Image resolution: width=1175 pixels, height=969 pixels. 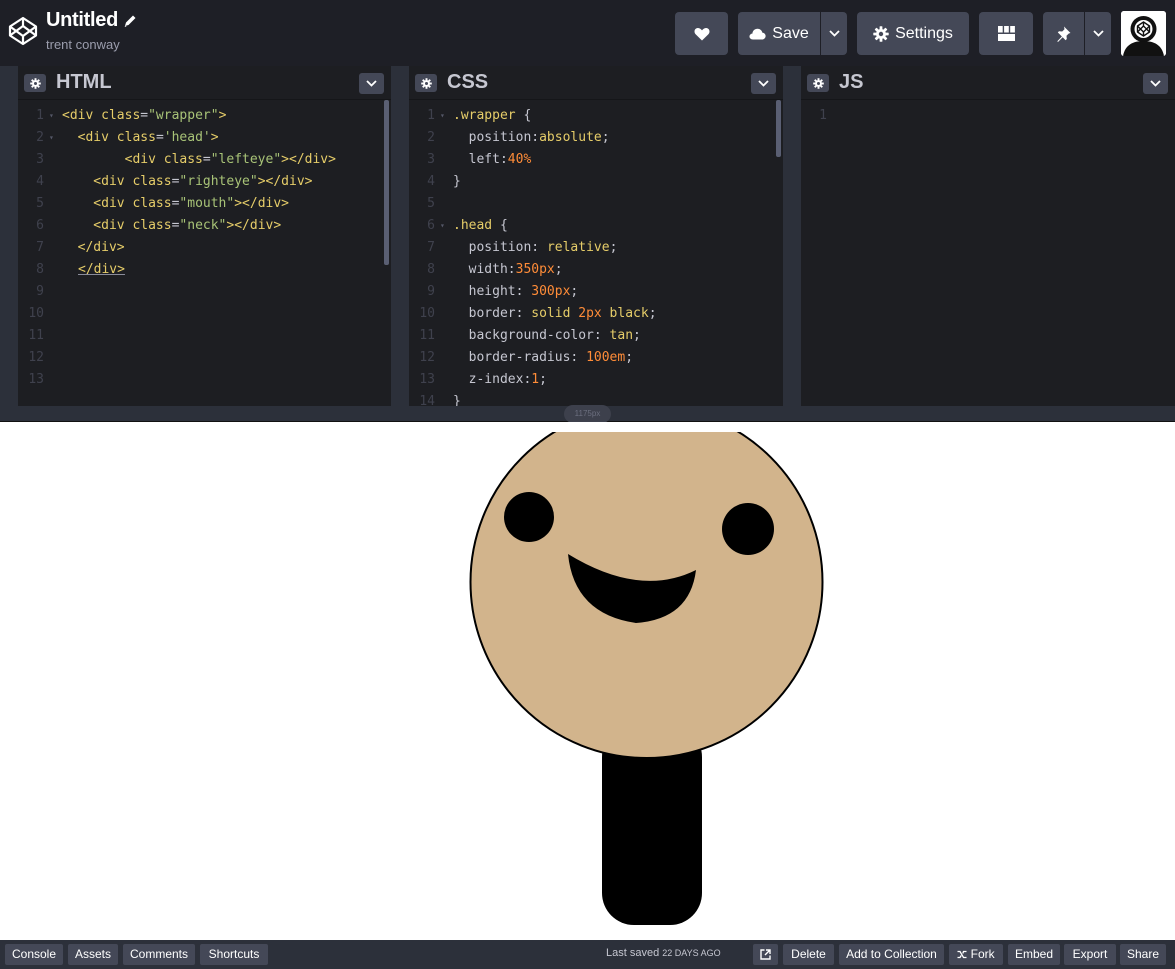 What do you see at coordinates (988, 116) in the screenshot?
I see `code-line: 1` at bounding box center [988, 116].